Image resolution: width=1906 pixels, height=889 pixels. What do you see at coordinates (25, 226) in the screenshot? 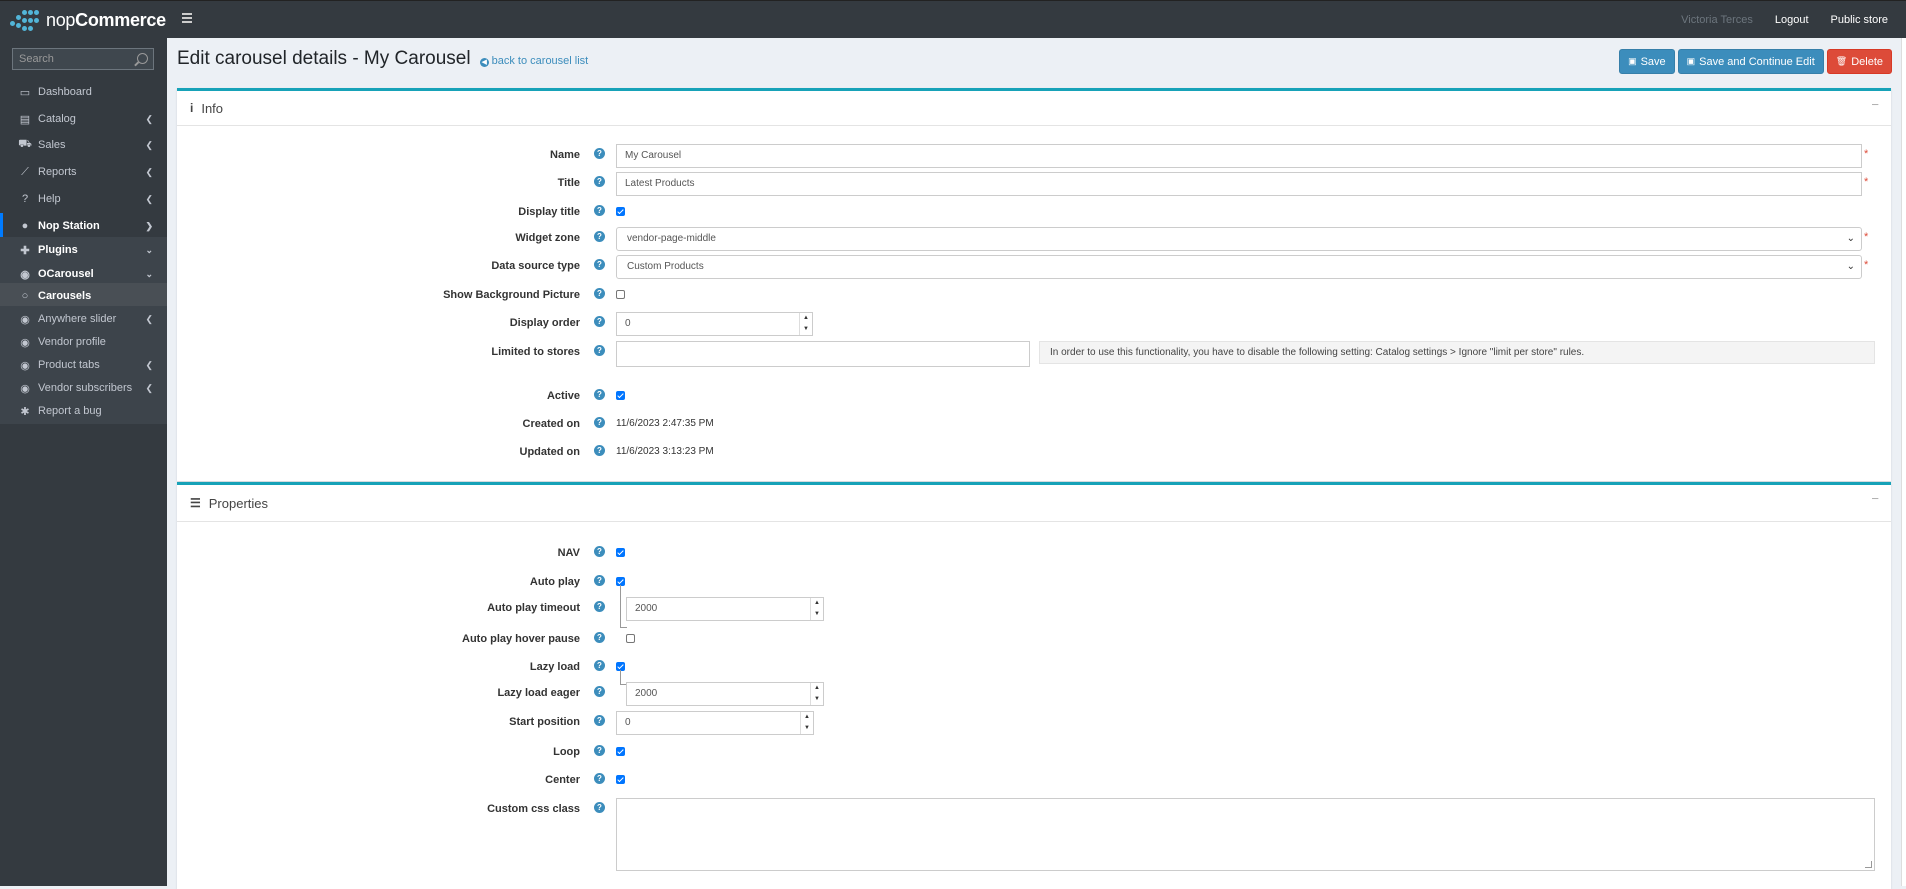
I see `circle-icon: ●` at bounding box center [25, 226].